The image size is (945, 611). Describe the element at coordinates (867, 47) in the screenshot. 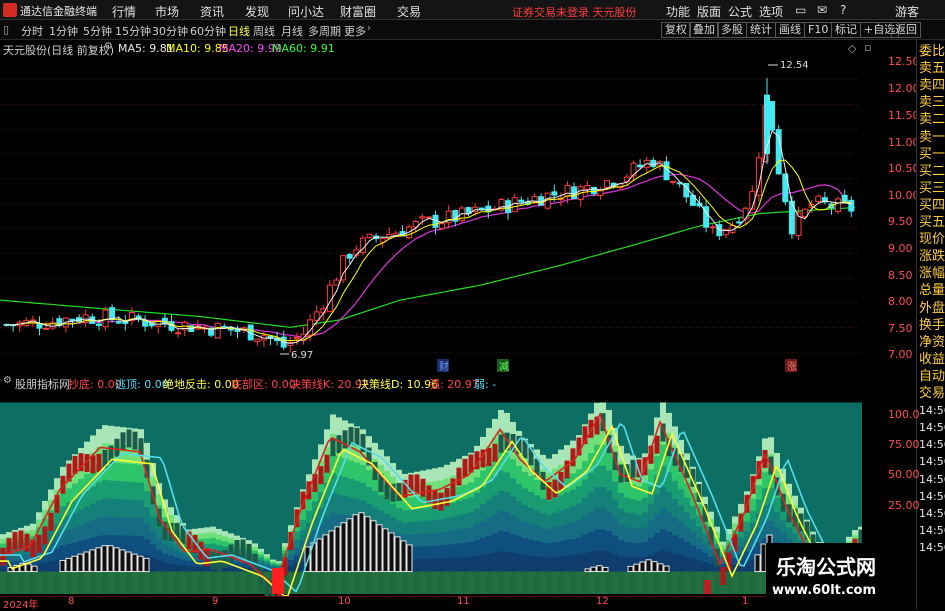

I see `close-chart-icon: ▫` at that location.